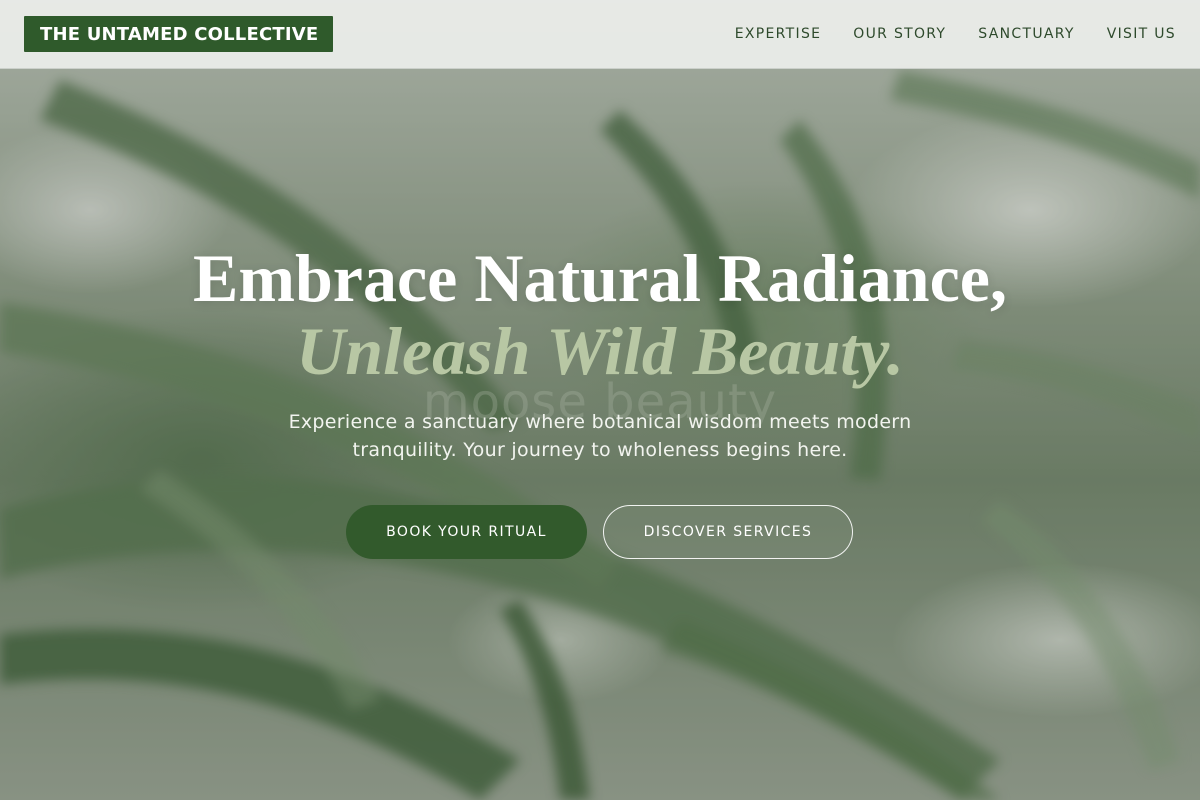 Image resolution: width=1200 pixels, height=800 pixels. Describe the element at coordinates (466, 532) in the screenshot. I see `book-ritual-button: BOOK YOUR RITUAL` at that location.